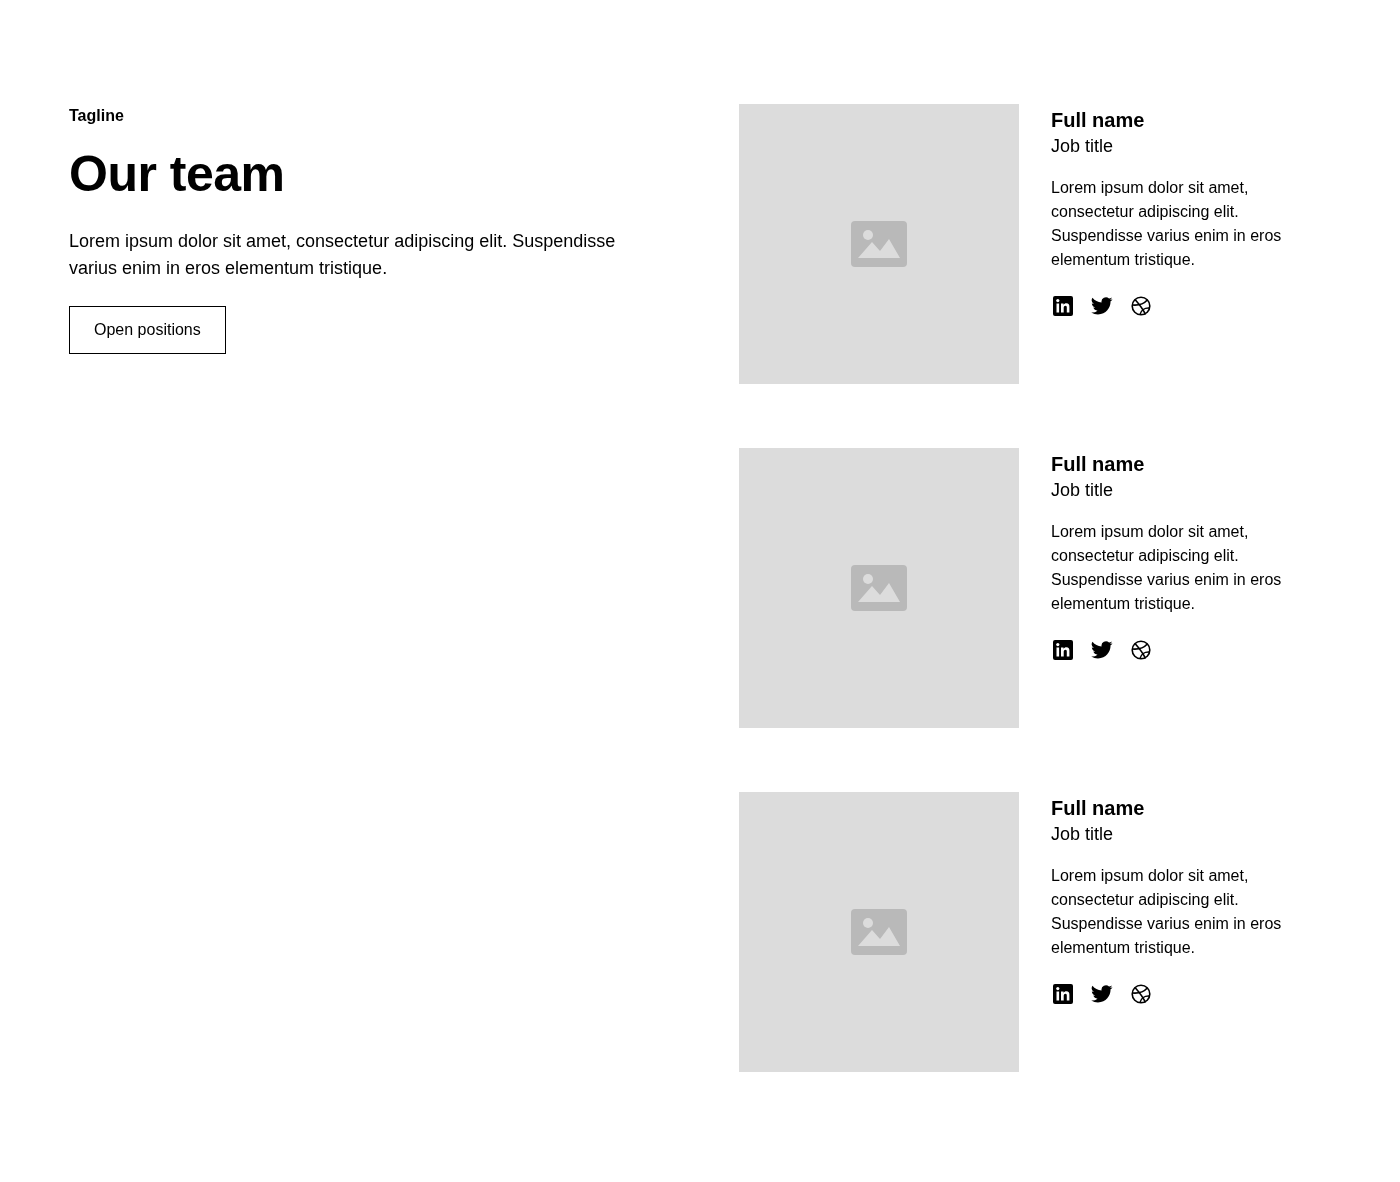 The height and width of the screenshot is (1182, 1400). Describe the element at coordinates (177, 174) in the screenshot. I see `section-heading: Our team` at that location.